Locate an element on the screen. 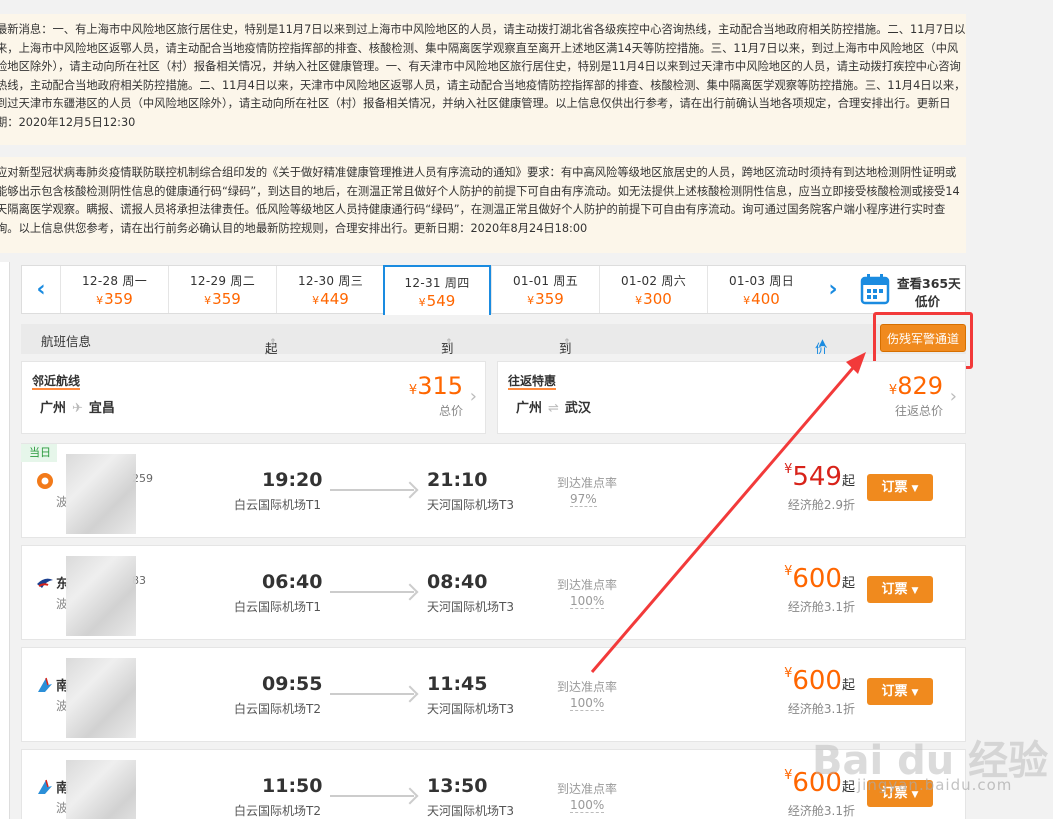 The height and width of the screenshot is (819, 1053). date-tab: 12-30 周三 ¥449 is located at coordinates (330, 289).